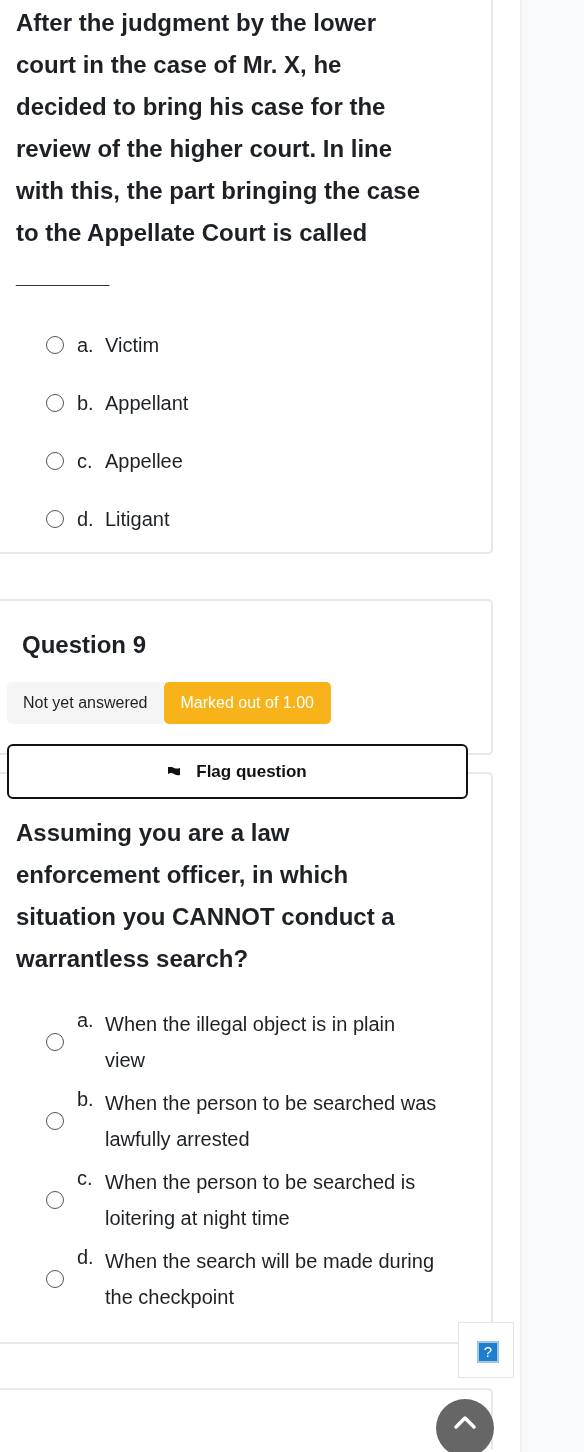 The width and height of the screenshot is (584, 1452). Describe the element at coordinates (206, 896) in the screenshot. I see `question-text: Assuming you are a law enforcement officer, in which situation you CANNOT conduct a warrantless search?` at that location.